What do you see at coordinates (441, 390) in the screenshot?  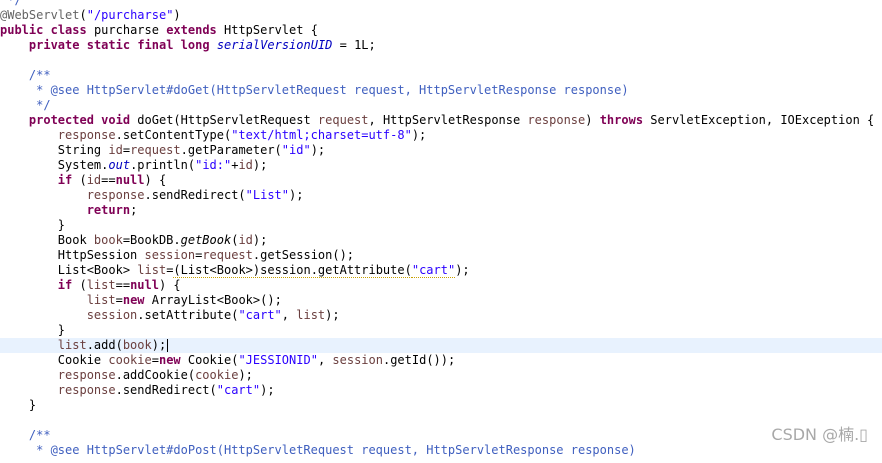 I see `code-line: response.sendRedirect("cart");` at bounding box center [441, 390].